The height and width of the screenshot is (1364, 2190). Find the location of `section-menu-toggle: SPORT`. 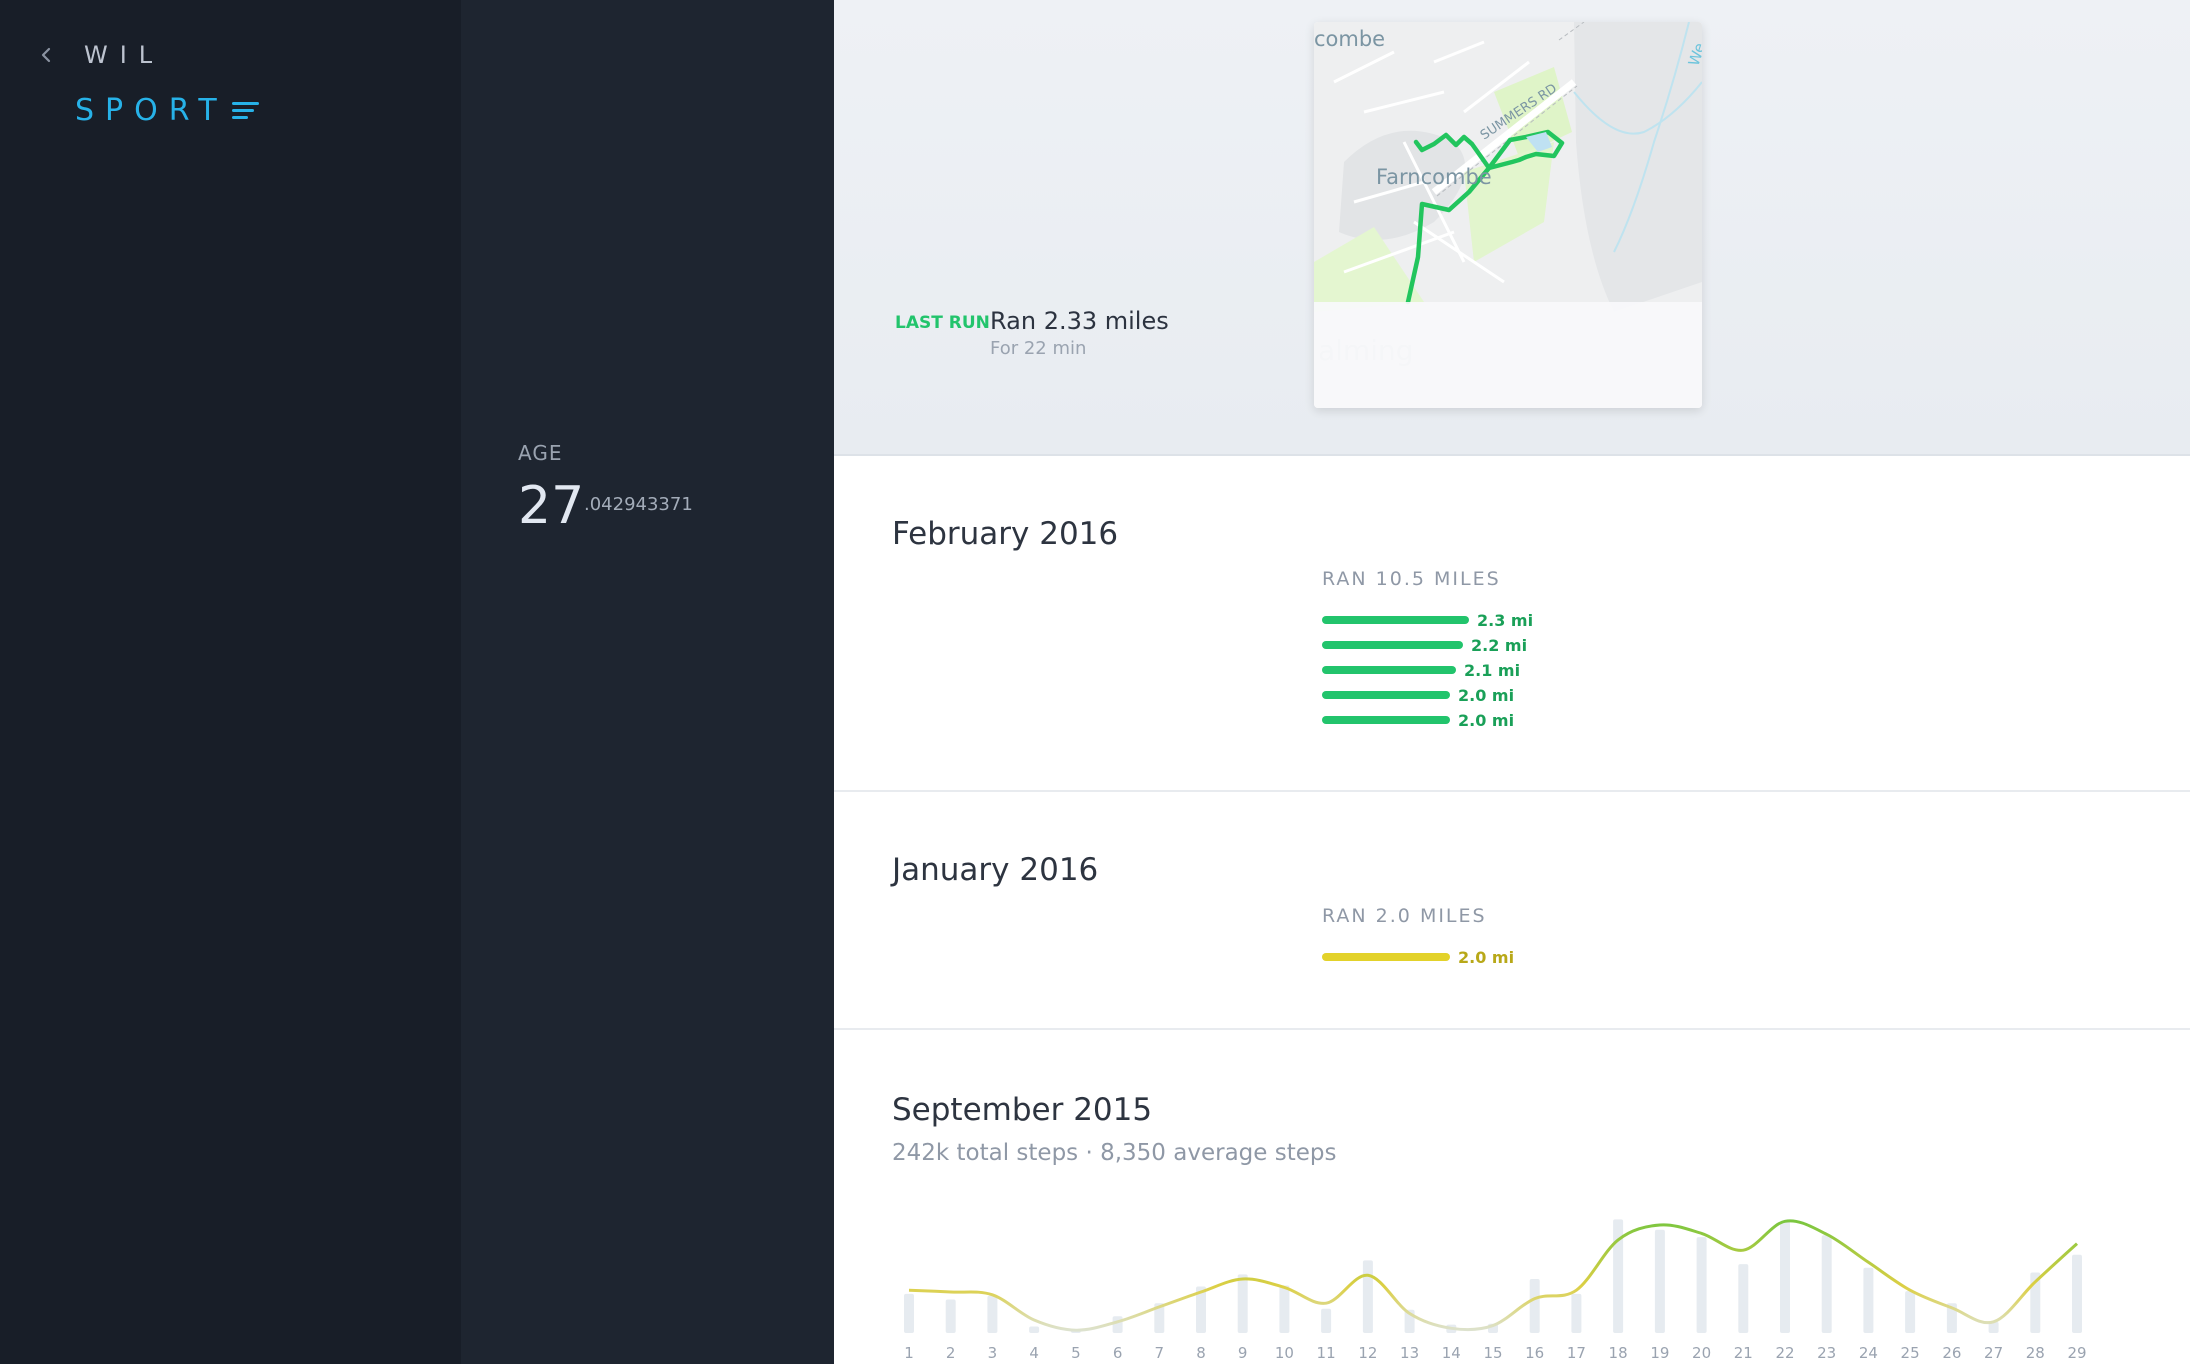

section-menu-toggle: SPORT is located at coordinates (167, 110).